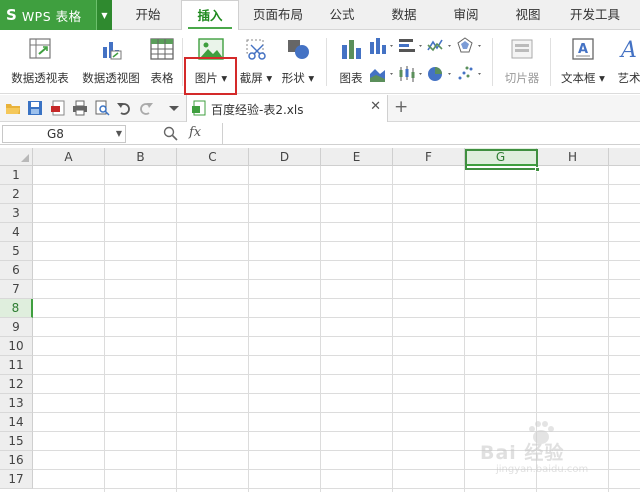  Describe the element at coordinates (16, 479) in the screenshot. I see `row-header: 17` at that location.